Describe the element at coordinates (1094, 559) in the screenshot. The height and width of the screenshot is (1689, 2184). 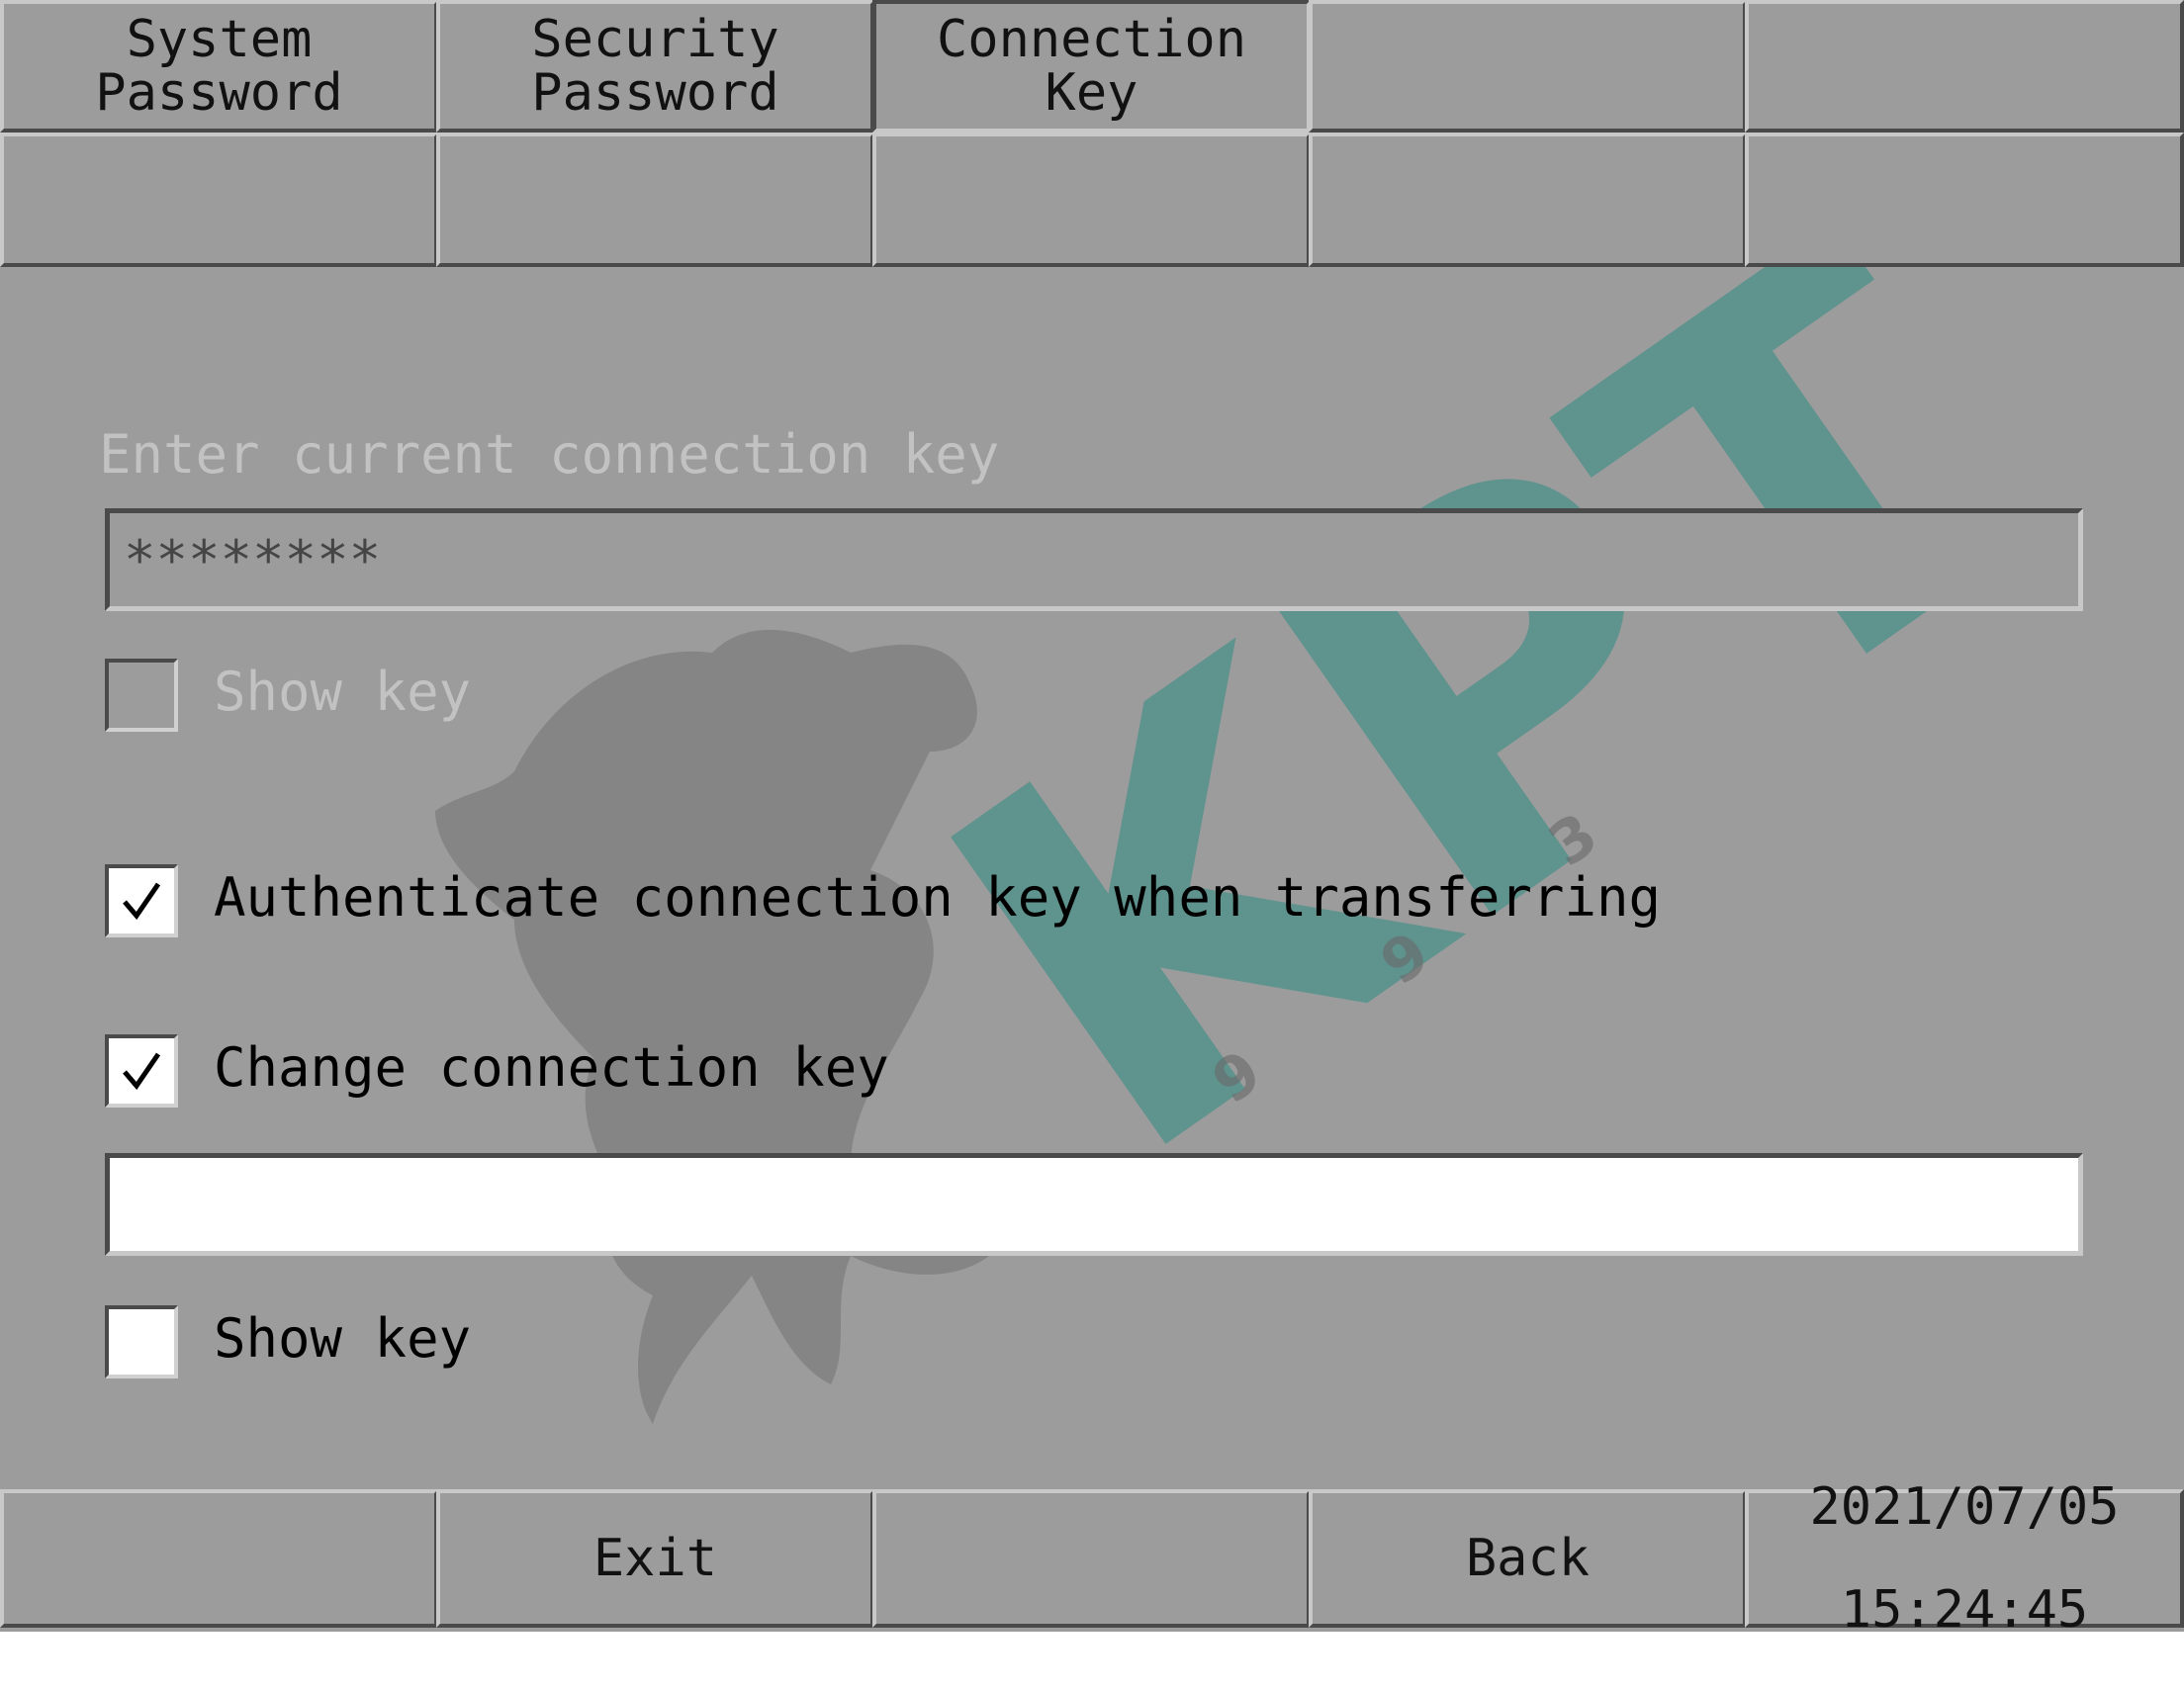
I see `current-key-field: ********` at that location.